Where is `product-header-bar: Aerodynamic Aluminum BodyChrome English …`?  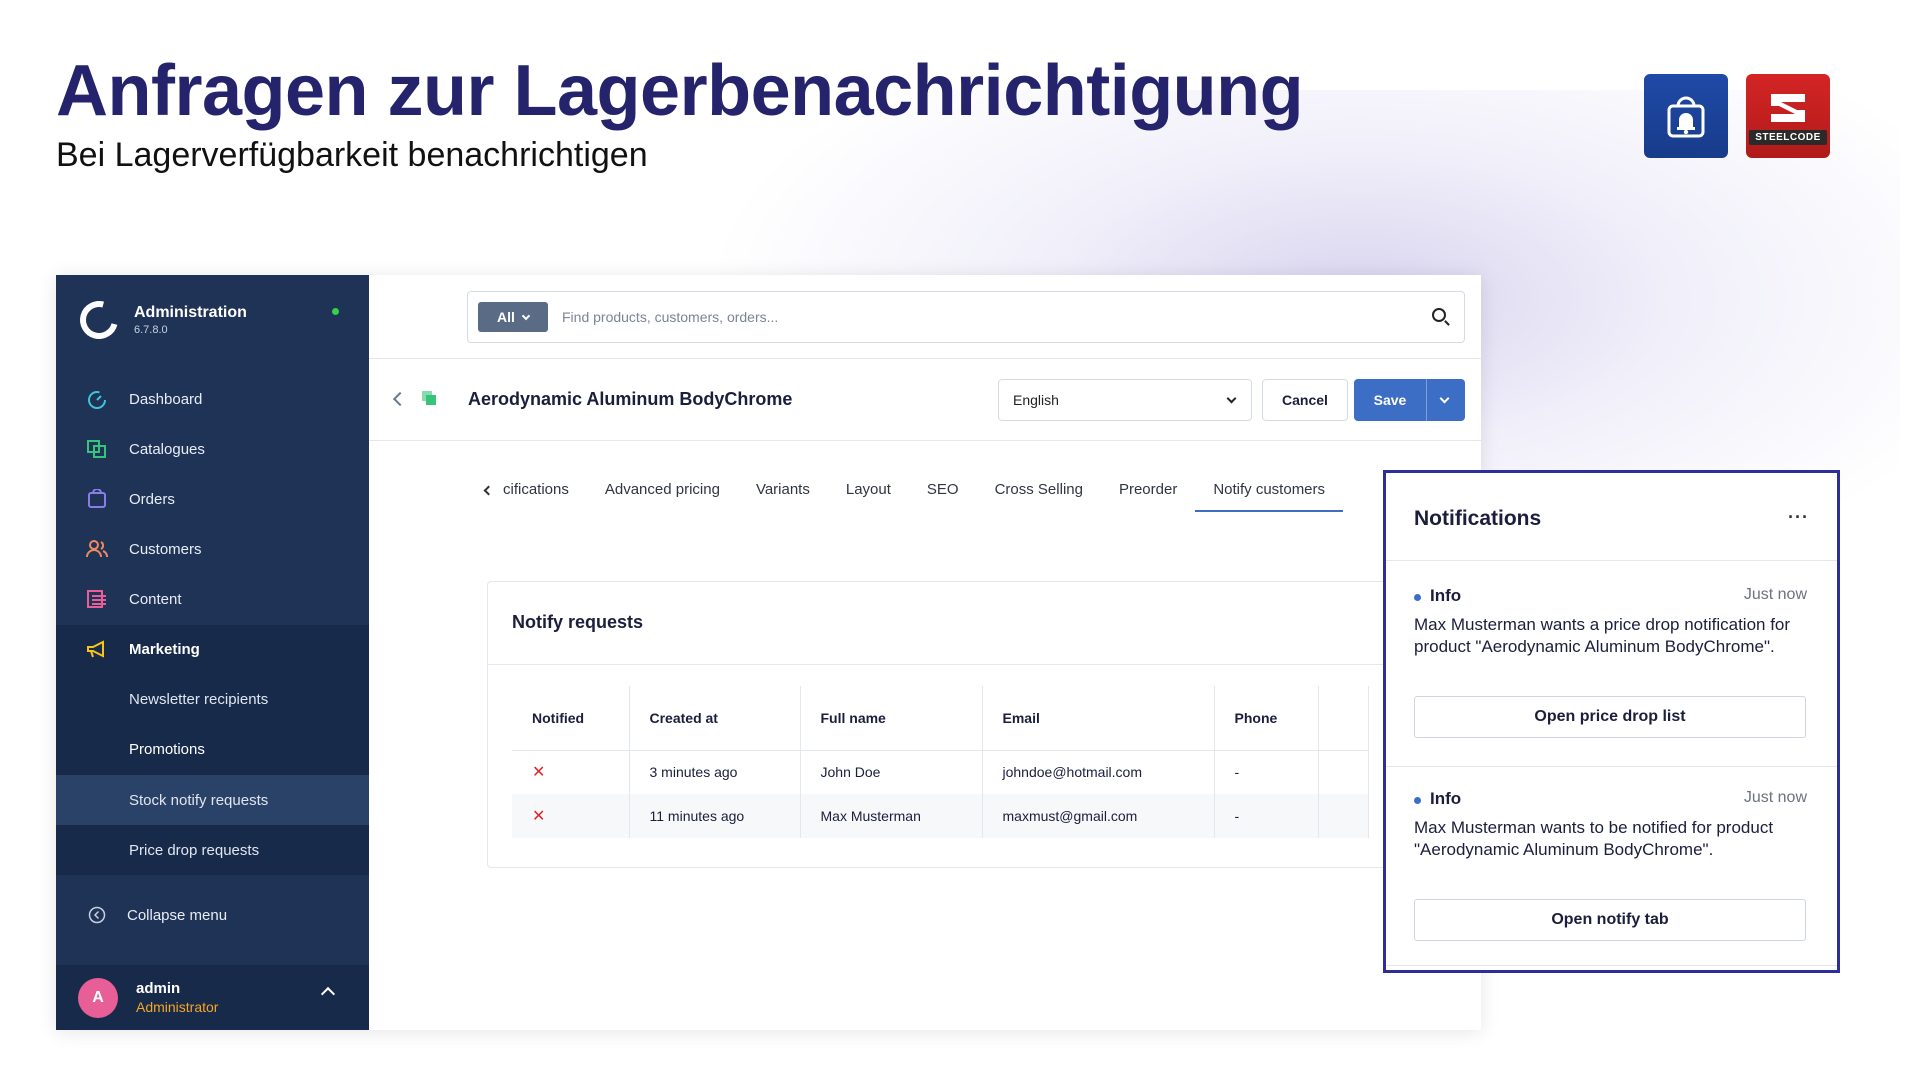 product-header-bar: Aerodynamic Aluminum BodyChrome English … is located at coordinates (925, 400).